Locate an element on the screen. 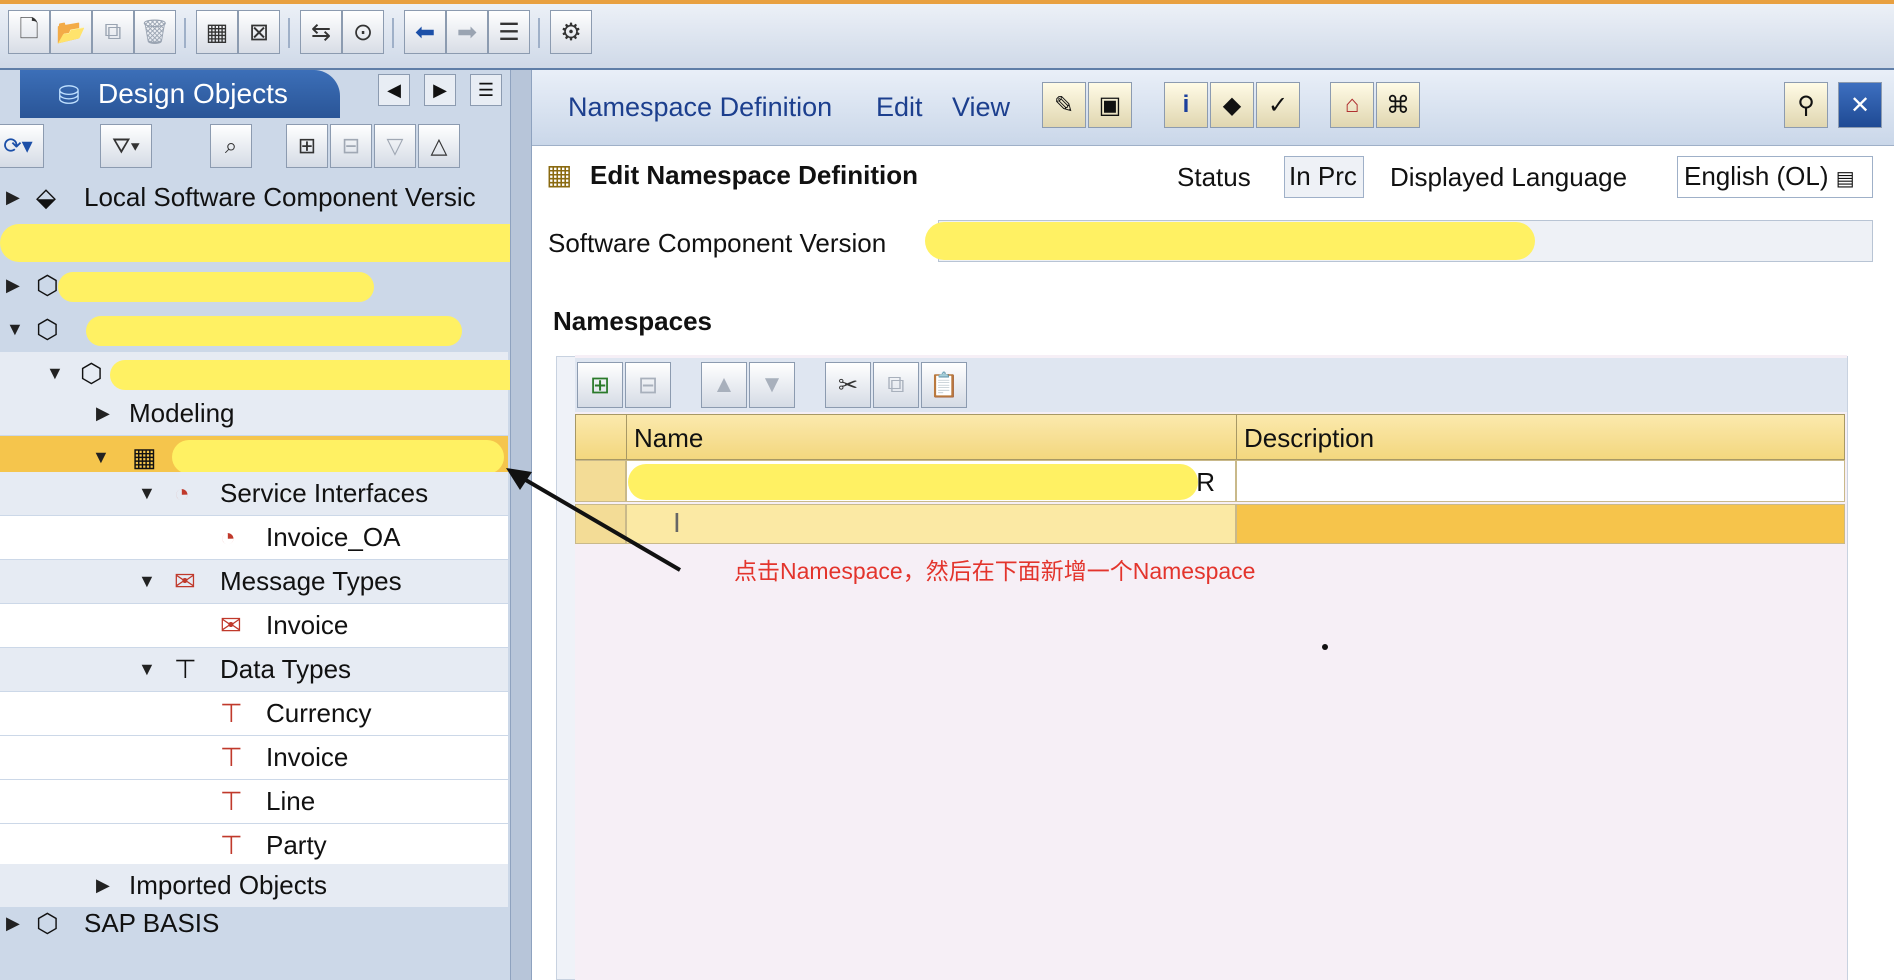 This screenshot has height=980, width=1894. check-icon: ✓ is located at coordinates (1278, 105).